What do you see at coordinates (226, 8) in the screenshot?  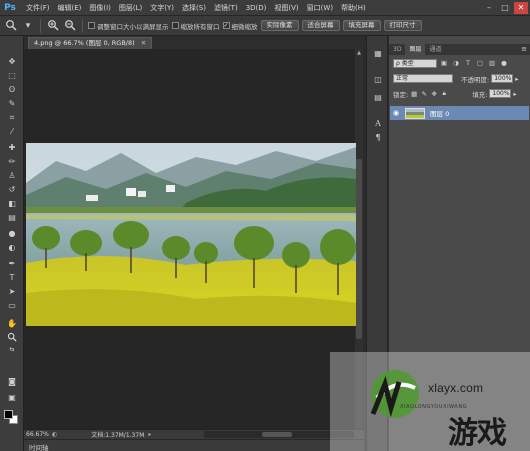 I see `menu-filter: 滤镜(T)` at bounding box center [226, 8].